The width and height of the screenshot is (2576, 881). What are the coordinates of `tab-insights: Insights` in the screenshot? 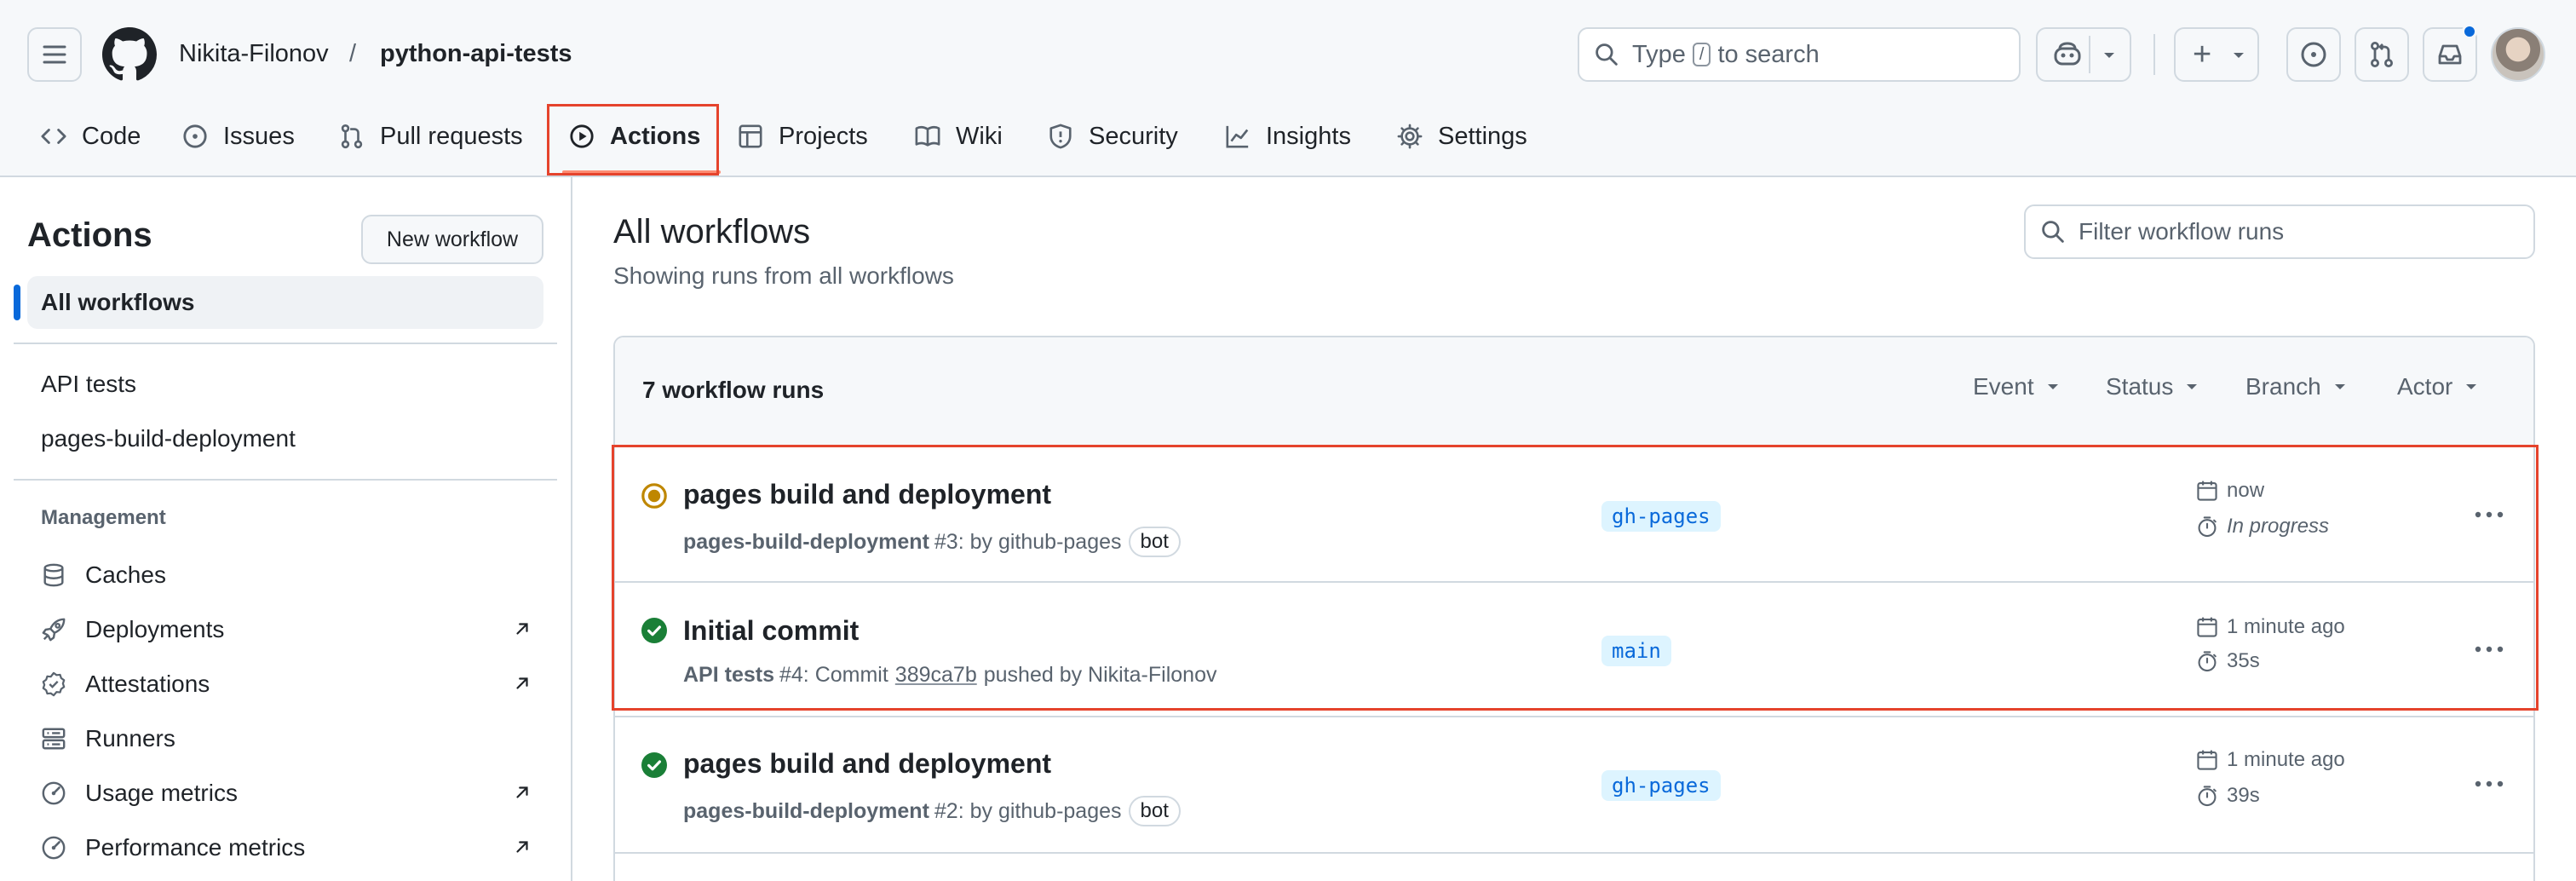 It's located at (1288, 136).